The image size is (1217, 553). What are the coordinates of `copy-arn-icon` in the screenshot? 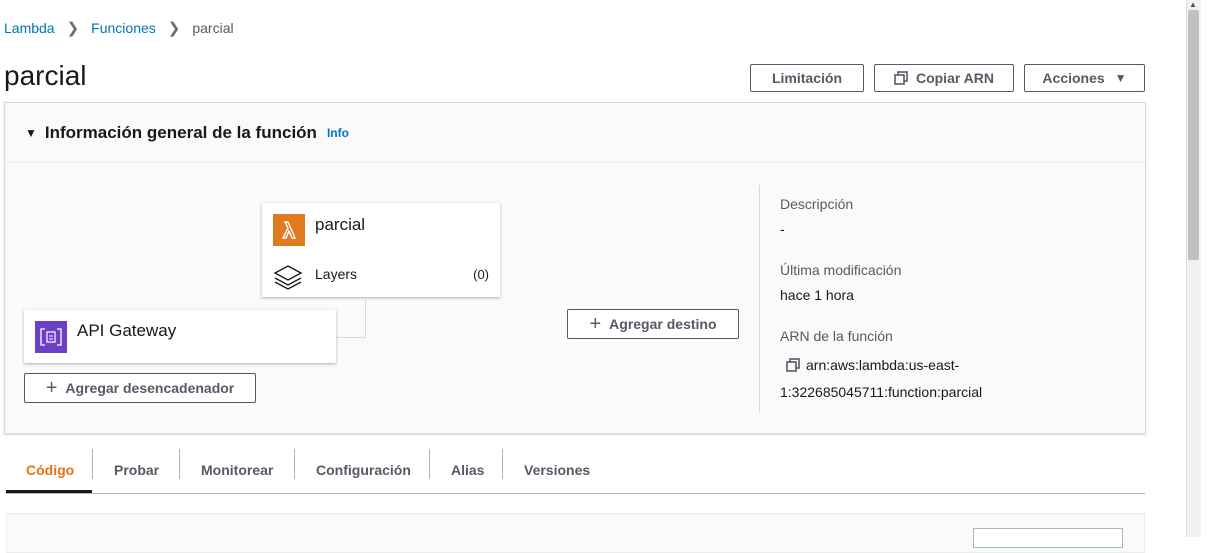 It's located at (793, 365).